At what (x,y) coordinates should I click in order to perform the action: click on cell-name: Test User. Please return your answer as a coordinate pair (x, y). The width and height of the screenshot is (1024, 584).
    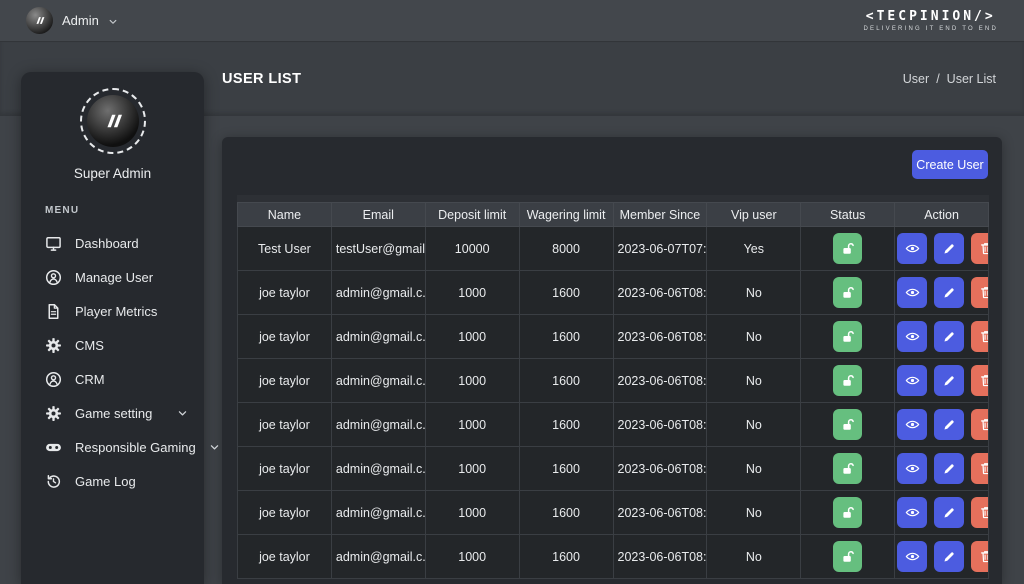
    Looking at the image, I should click on (284, 248).